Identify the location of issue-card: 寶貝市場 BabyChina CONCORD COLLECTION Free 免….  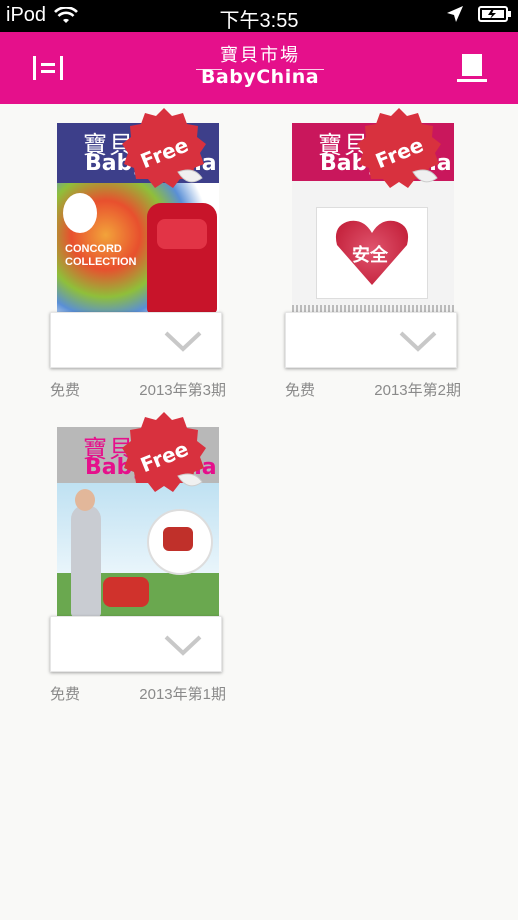
(138, 251).